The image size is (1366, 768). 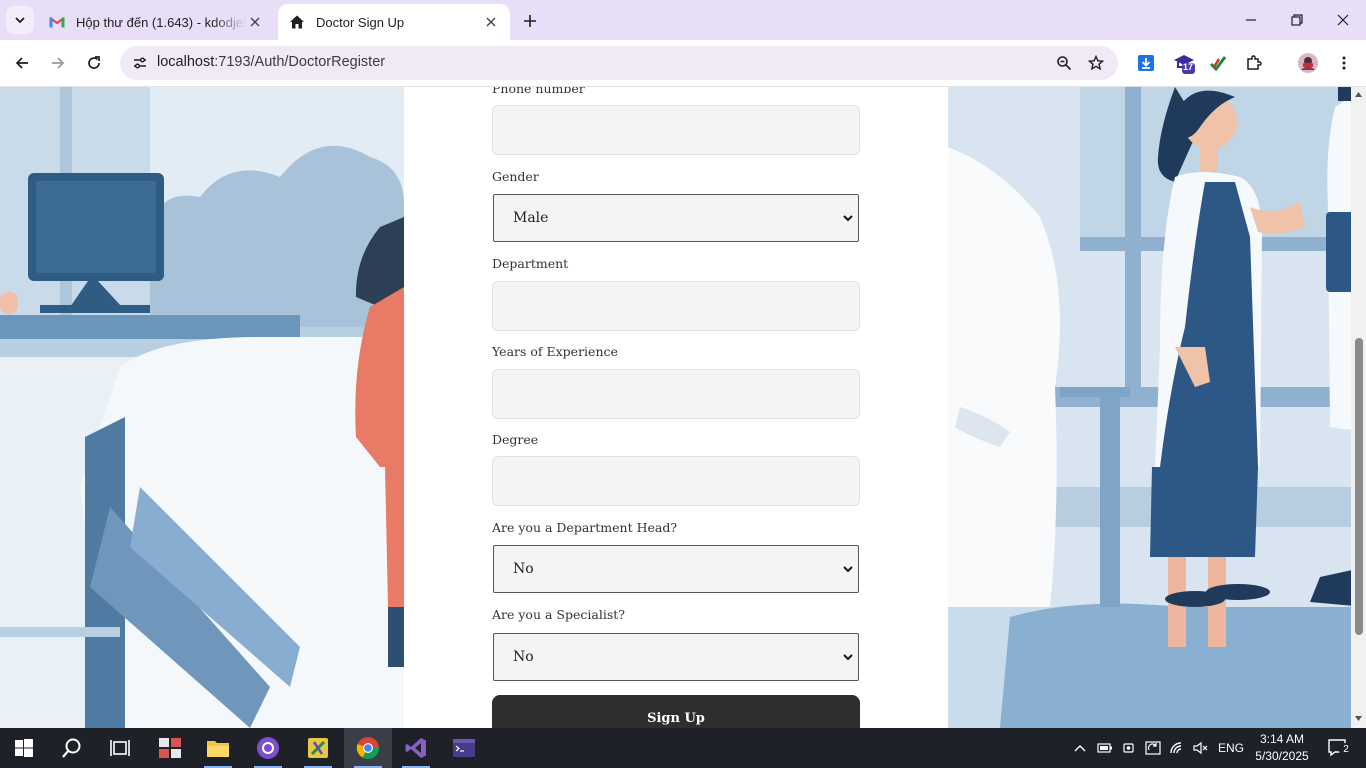 What do you see at coordinates (676, 218) in the screenshot?
I see `gender-select: Male` at bounding box center [676, 218].